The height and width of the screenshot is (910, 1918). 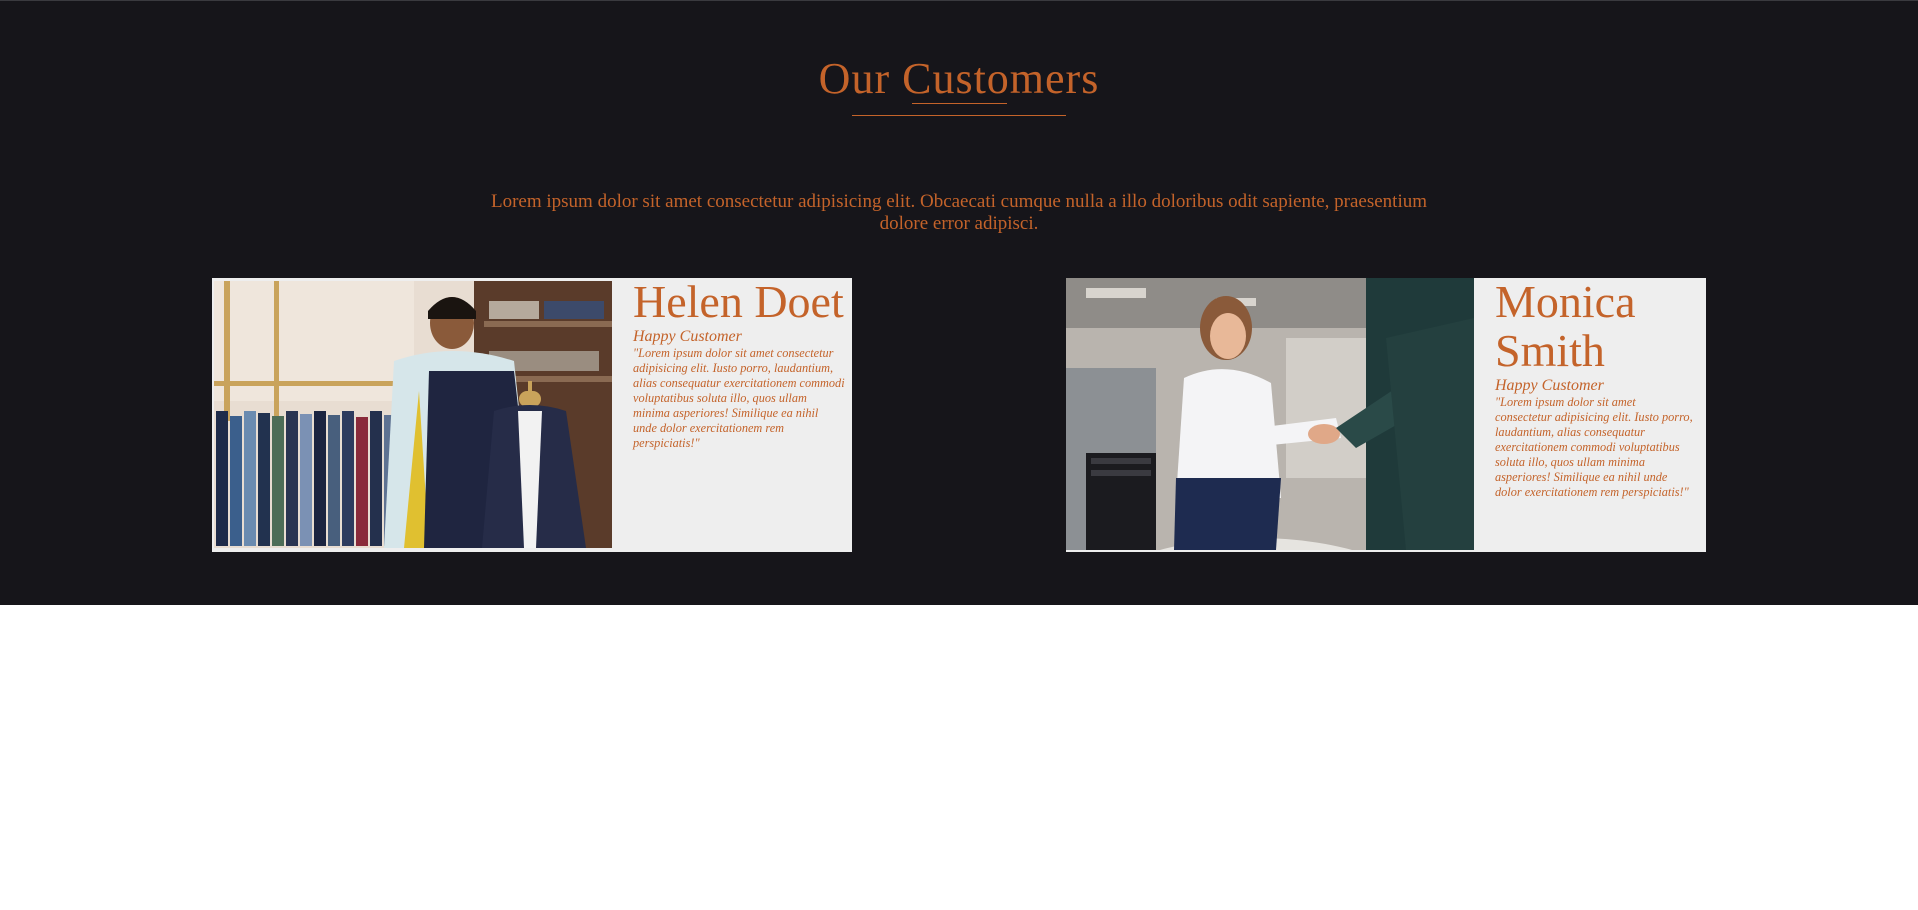 What do you see at coordinates (413, 414) in the screenshot?
I see `tailor-photo` at bounding box center [413, 414].